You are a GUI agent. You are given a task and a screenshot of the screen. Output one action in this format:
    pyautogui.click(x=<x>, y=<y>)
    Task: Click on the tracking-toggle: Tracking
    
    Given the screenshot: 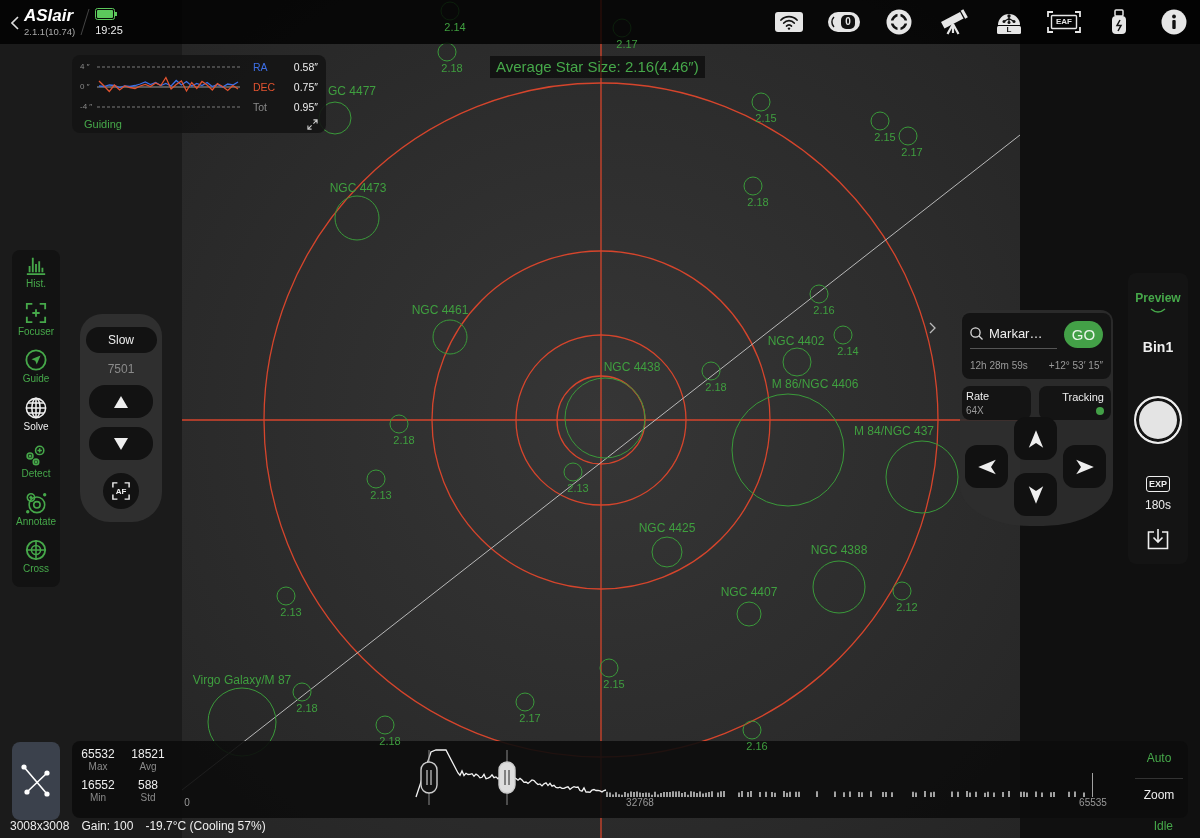 What is the action you would take?
    pyautogui.click(x=1075, y=403)
    